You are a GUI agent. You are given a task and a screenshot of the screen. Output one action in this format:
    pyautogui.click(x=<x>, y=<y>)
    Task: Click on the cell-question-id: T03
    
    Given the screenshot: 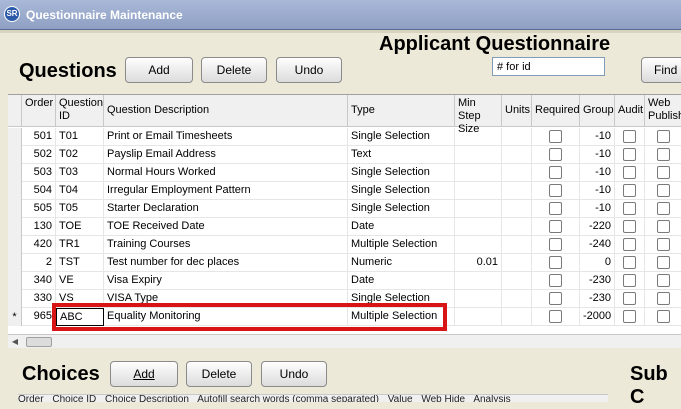 What is the action you would take?
    pyautogui.click(x=80, y=173)
    